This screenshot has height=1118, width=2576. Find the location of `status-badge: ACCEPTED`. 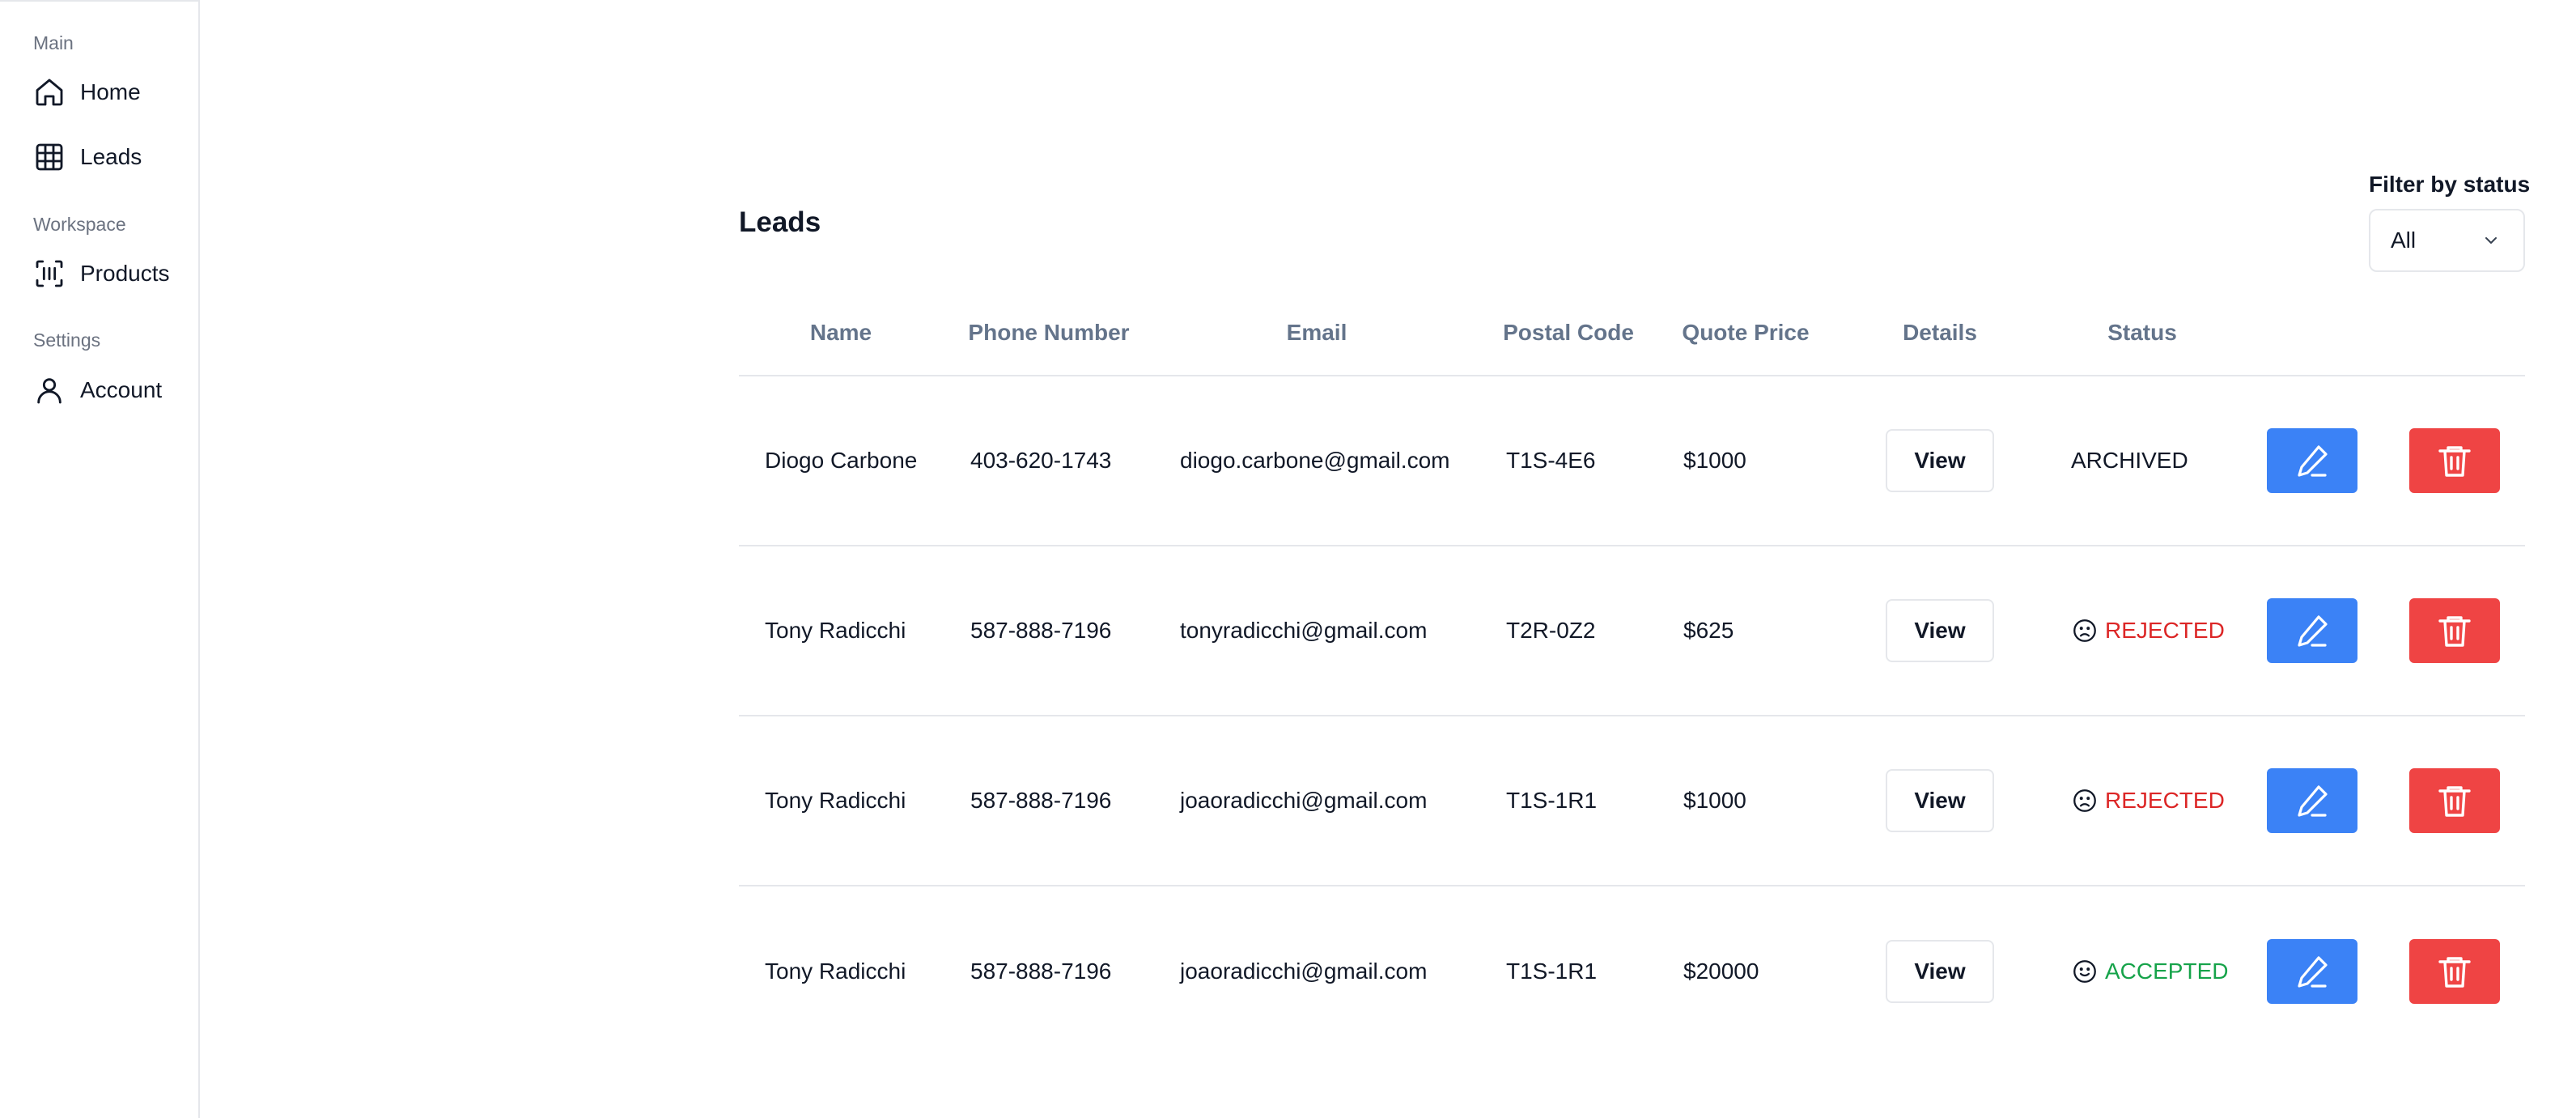

status-badge: ACCEPTED is located at coordinates (2149, 971).